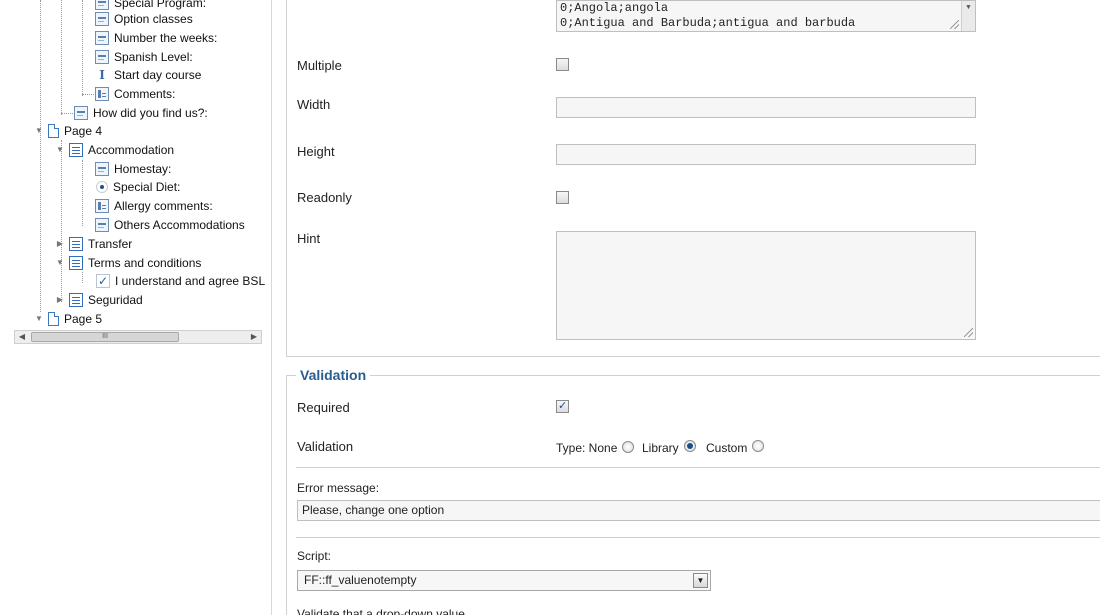 This screenshot has width=1100, height=615. I want to click on tree-item-comments: Comments:, so click(135, 94).